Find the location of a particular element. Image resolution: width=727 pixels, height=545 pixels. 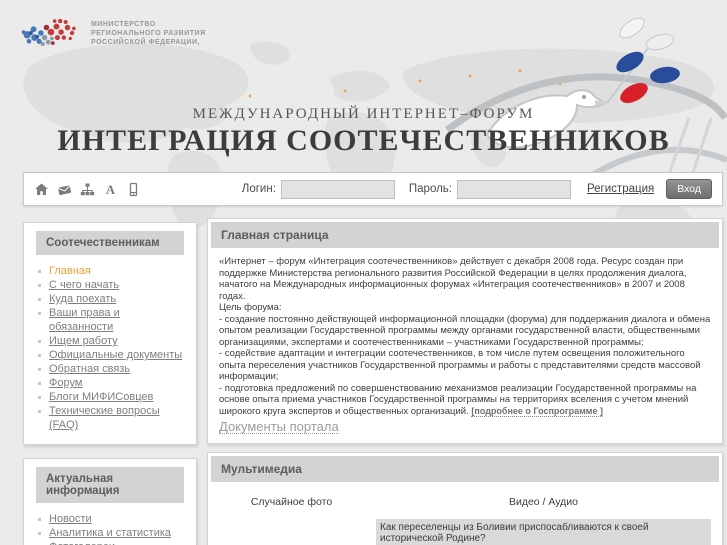

forum-title: ИНТЕГРАЦИЯ СООТЕЧЕСТВЕННИКОВ is located at coordinates (363, 140).